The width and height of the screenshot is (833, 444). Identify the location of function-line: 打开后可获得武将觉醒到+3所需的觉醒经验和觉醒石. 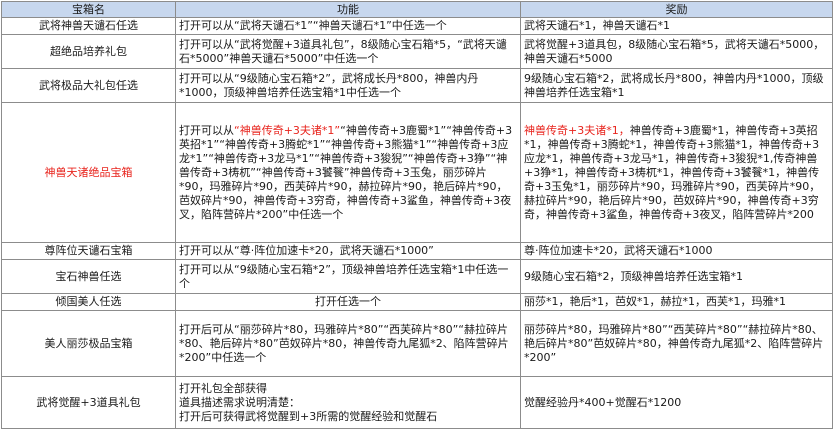
(308, 416).